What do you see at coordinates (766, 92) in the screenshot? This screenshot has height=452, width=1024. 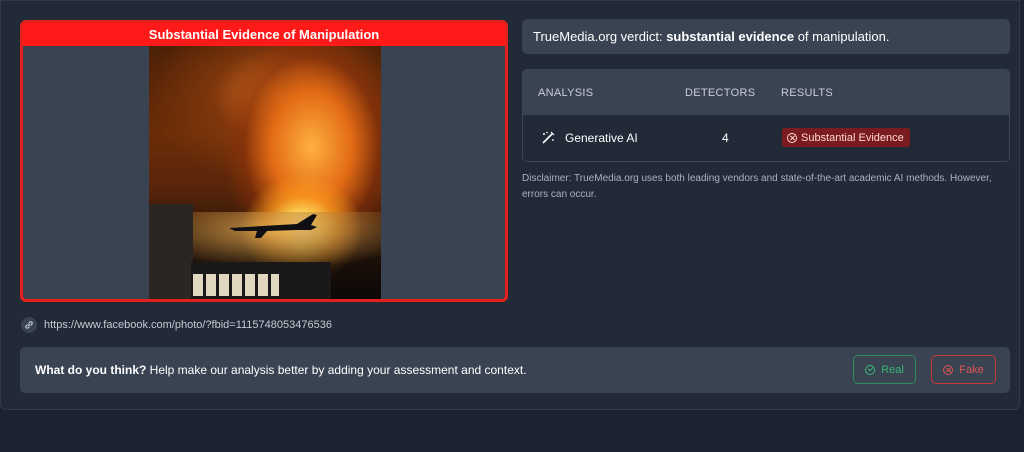 I see `table-header: ANALYSIS DETECTORS RESULTS` at bounding box center [766, 92].